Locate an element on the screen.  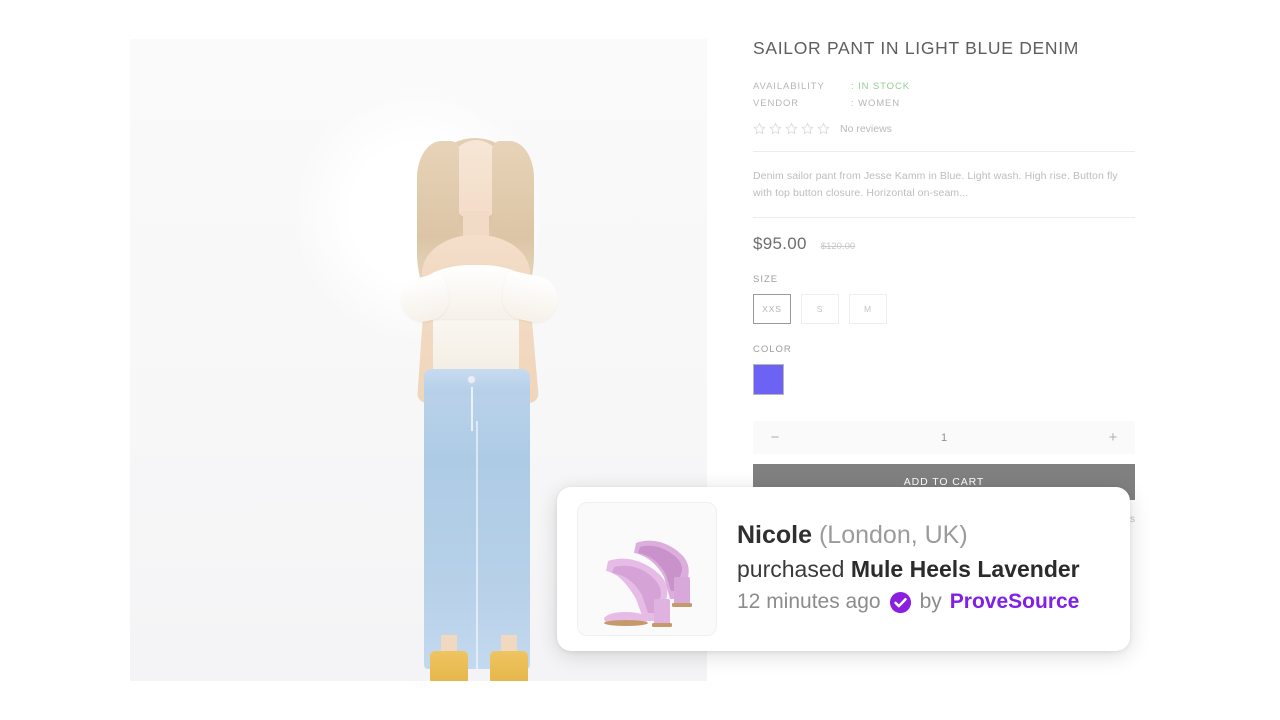
price-current: $95.00 is located at coordinates (780, 243).